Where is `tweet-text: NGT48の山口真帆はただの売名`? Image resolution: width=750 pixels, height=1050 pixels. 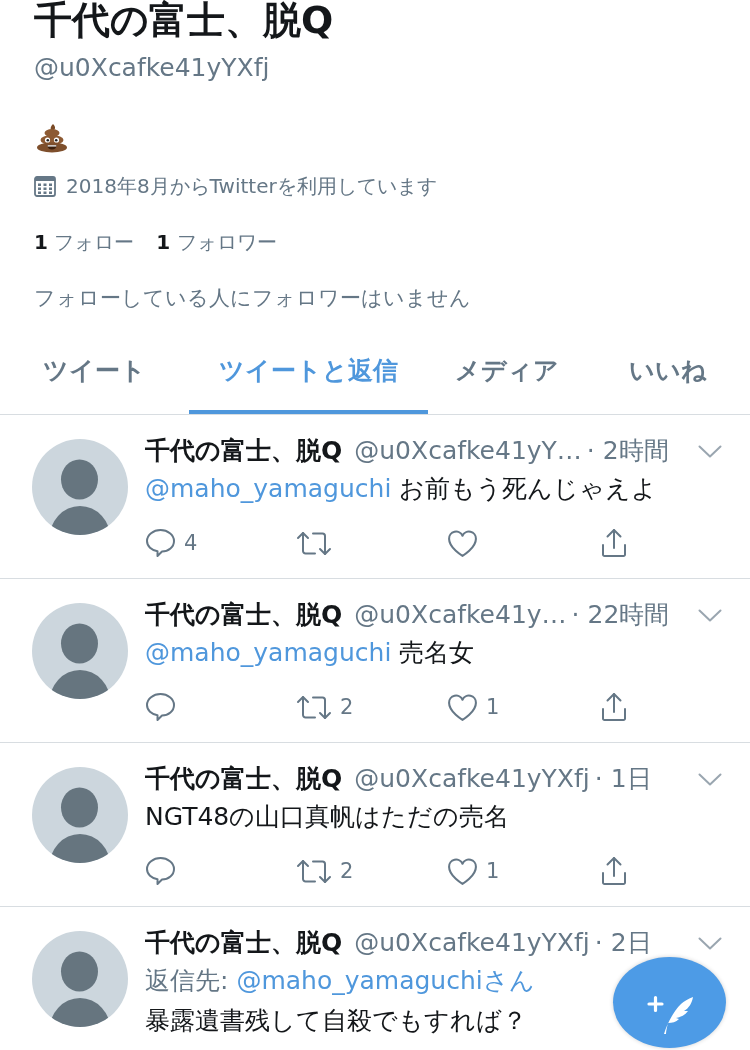 tweet-text: NGT48の山口真帆はただの売名 is located at coordinates (327, 817).